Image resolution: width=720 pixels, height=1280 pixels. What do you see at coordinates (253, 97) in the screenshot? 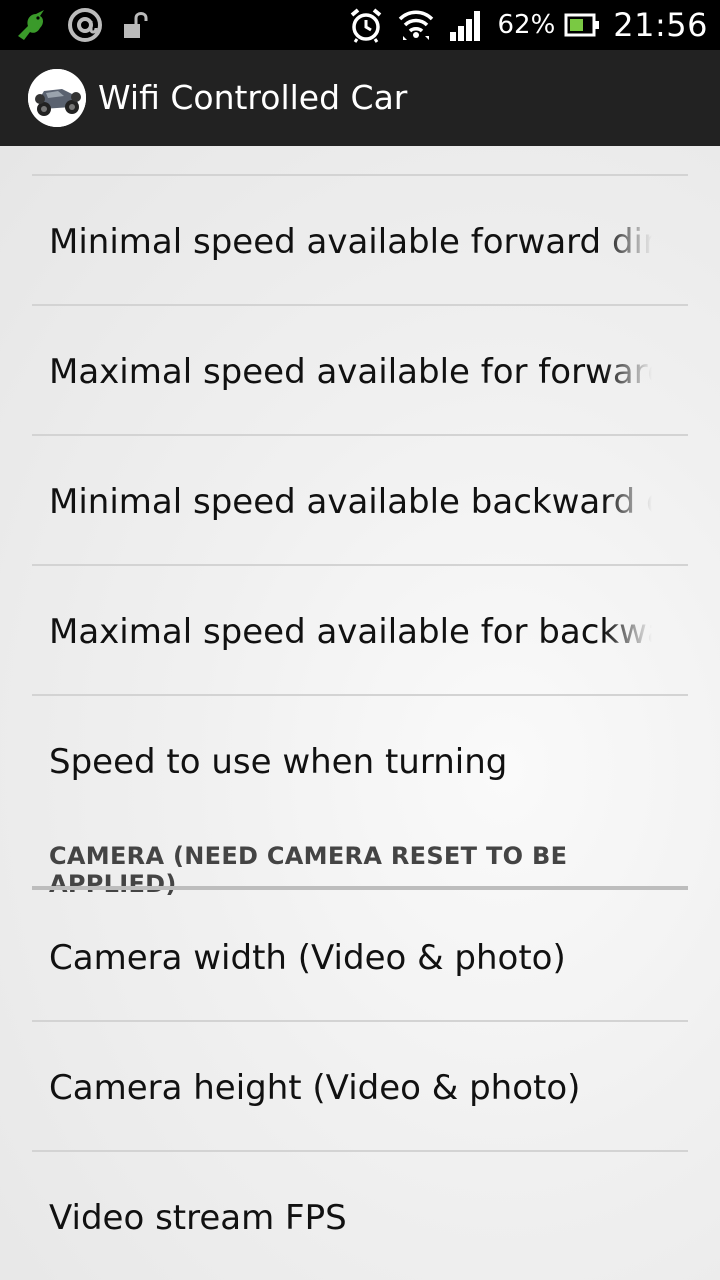
I see `app-title: Wifi Controlled Car` at bounding box center [253, 97].